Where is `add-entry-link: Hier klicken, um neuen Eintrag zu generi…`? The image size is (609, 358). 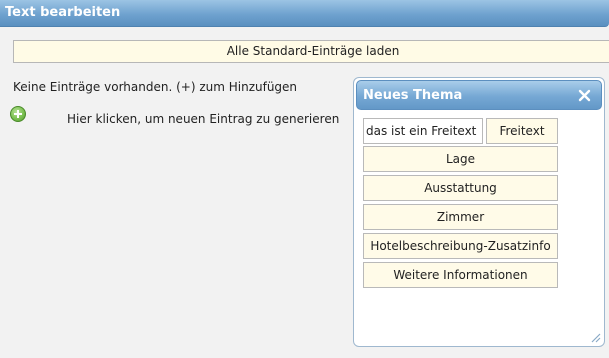
add-entry-link: Hier klicken, um neuen Eintrag zu generi… is located at coordinates (203, 119).